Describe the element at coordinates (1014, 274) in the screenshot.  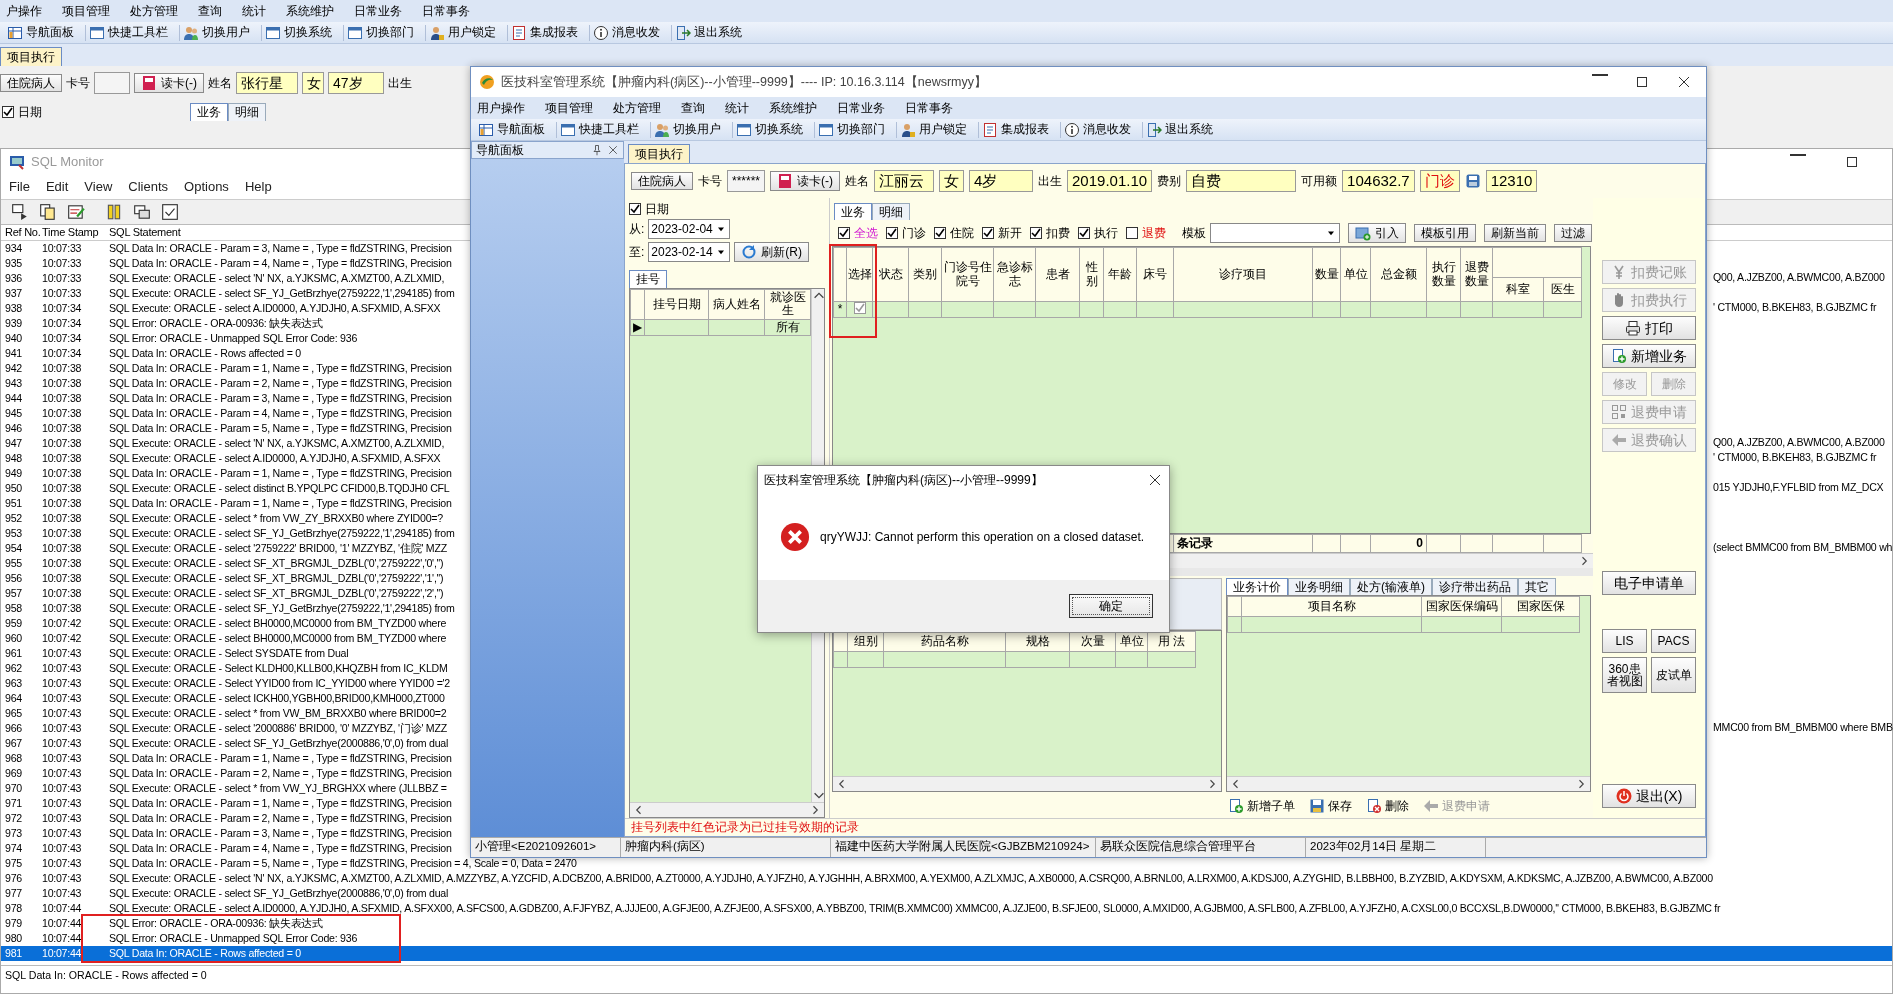
I see `column-header: 急诊标志` at that location.